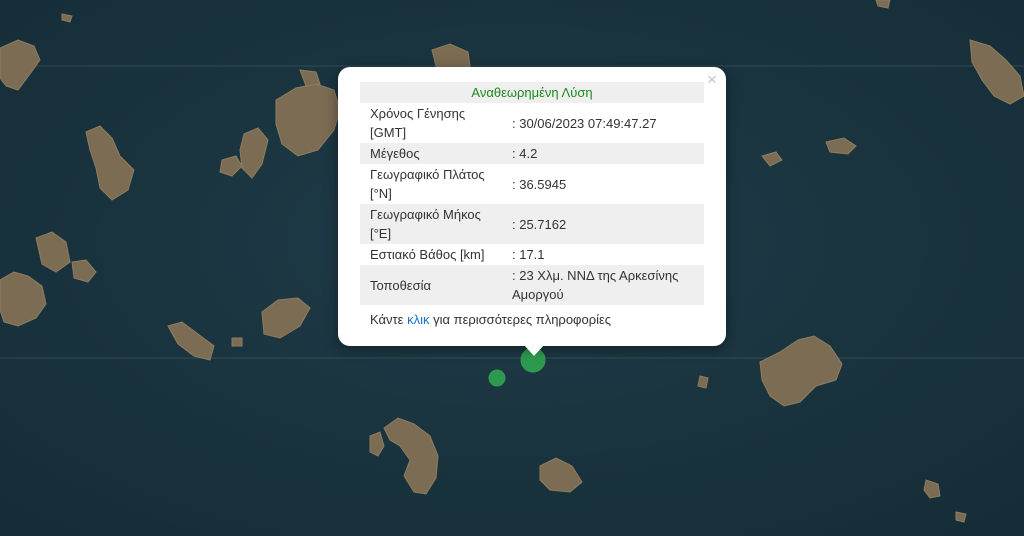 This screenshot has width=1024, height=536. Describe the element at coordinates (532, 92) in the screenshot. I see `popup-title: Αναθεωρημένη Λύση` at that location.